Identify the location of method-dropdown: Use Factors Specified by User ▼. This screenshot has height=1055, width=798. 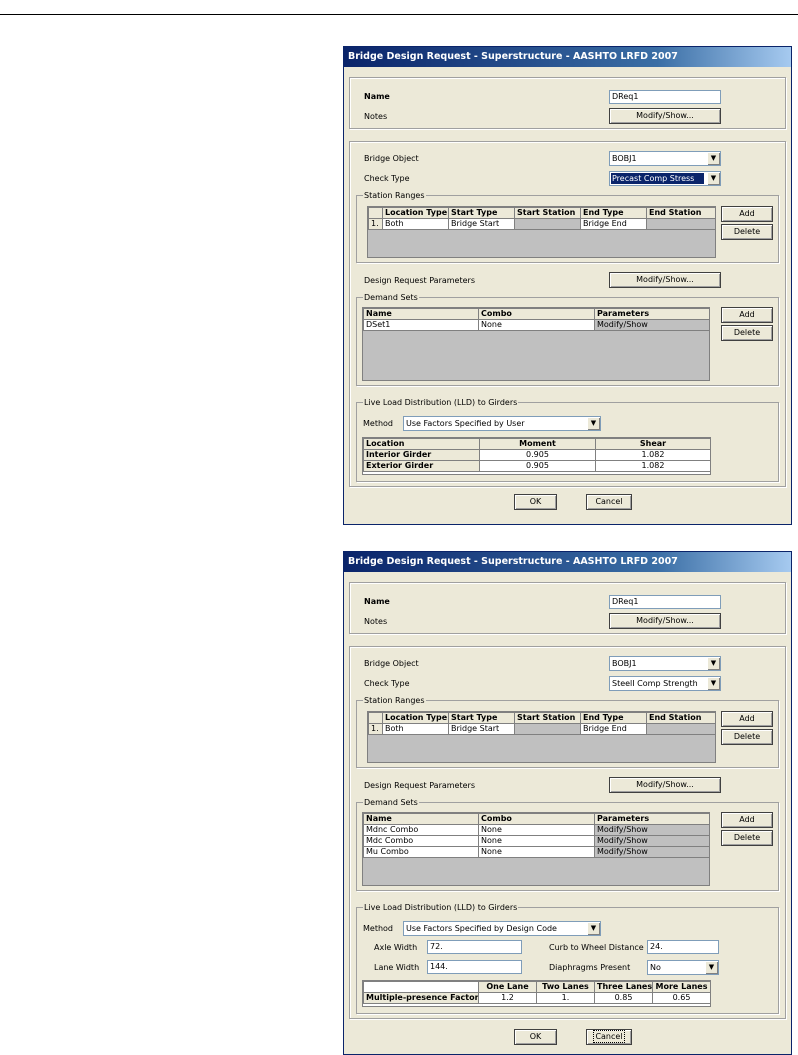
(502, 423).